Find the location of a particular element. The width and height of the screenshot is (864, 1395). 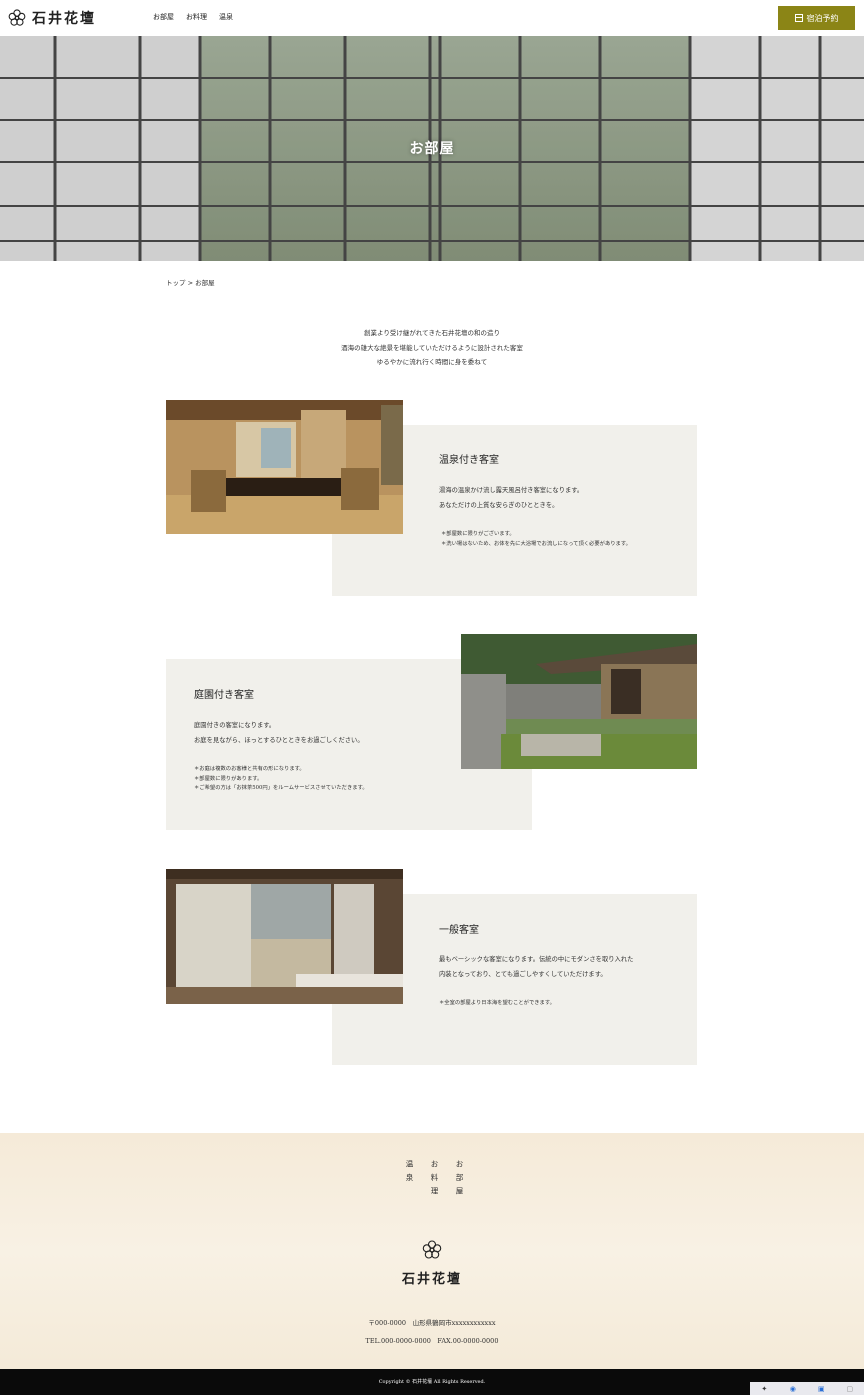

footer-address: 〒000-0000 山形県鶴岡市xxxxxxxxxxxx is located at coordinates (432, 1323).